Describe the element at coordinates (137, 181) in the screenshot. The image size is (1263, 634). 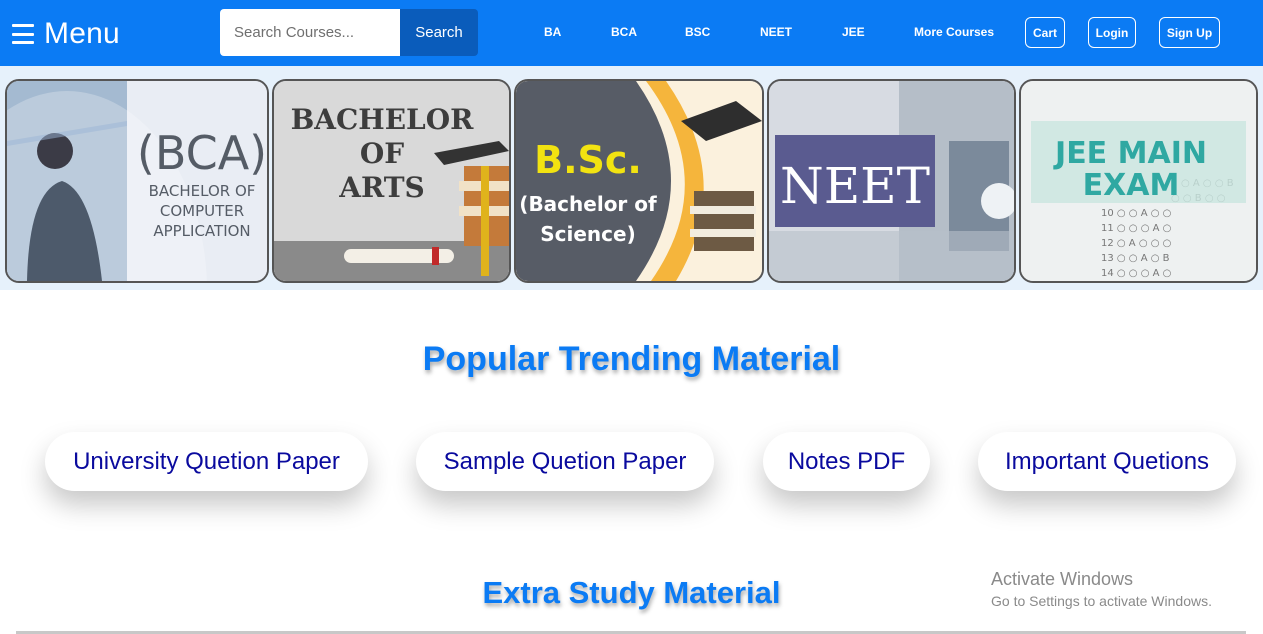
I see `course-card-bca: (BCA) BACHELOR OF COMPUTER APPLICATION` at that location.